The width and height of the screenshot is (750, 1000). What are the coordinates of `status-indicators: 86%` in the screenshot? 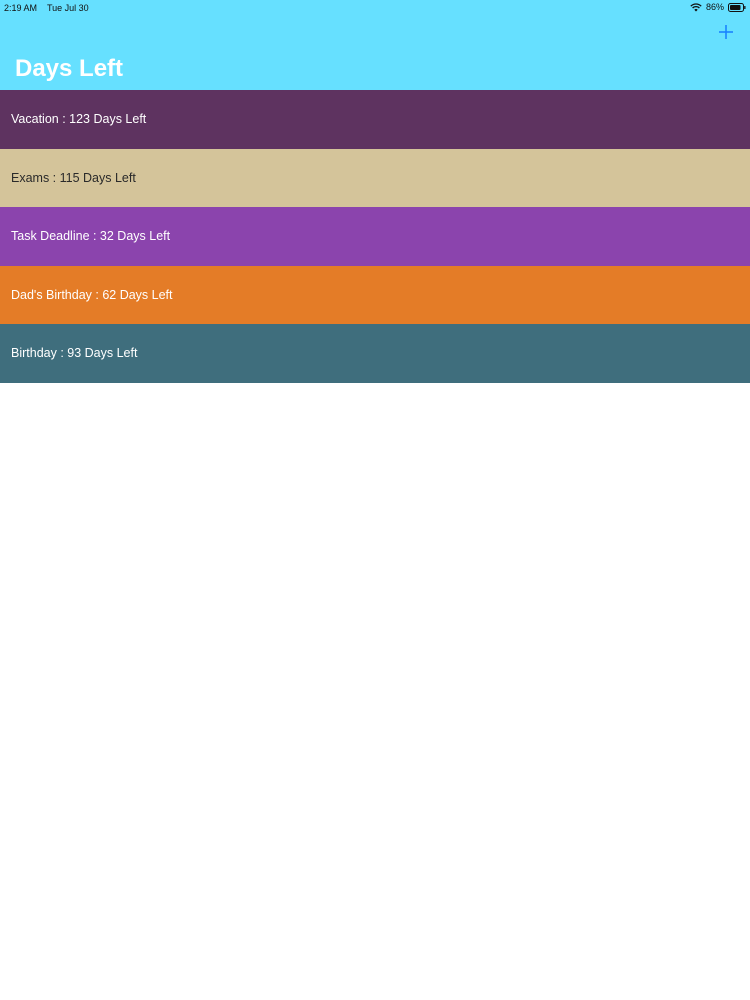 It's located at (718, 7).